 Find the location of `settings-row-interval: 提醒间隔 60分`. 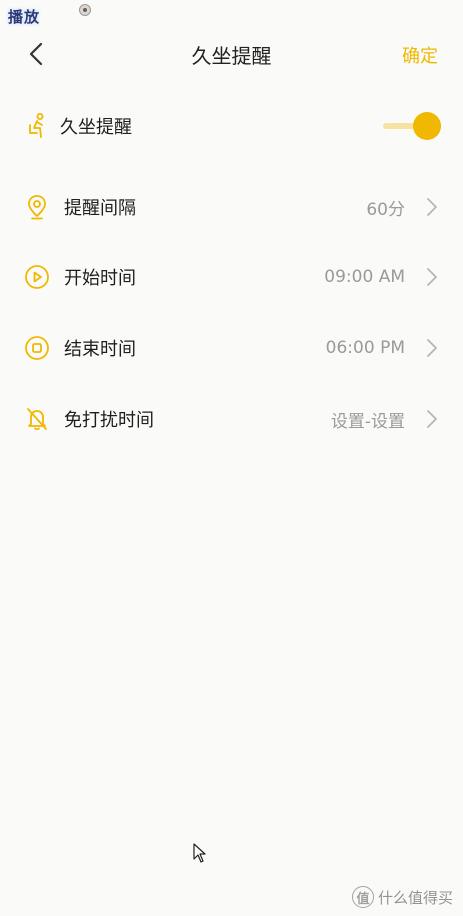

settings-row-interval: 提醒间隔 60分 is located at coordinates (231, 207).